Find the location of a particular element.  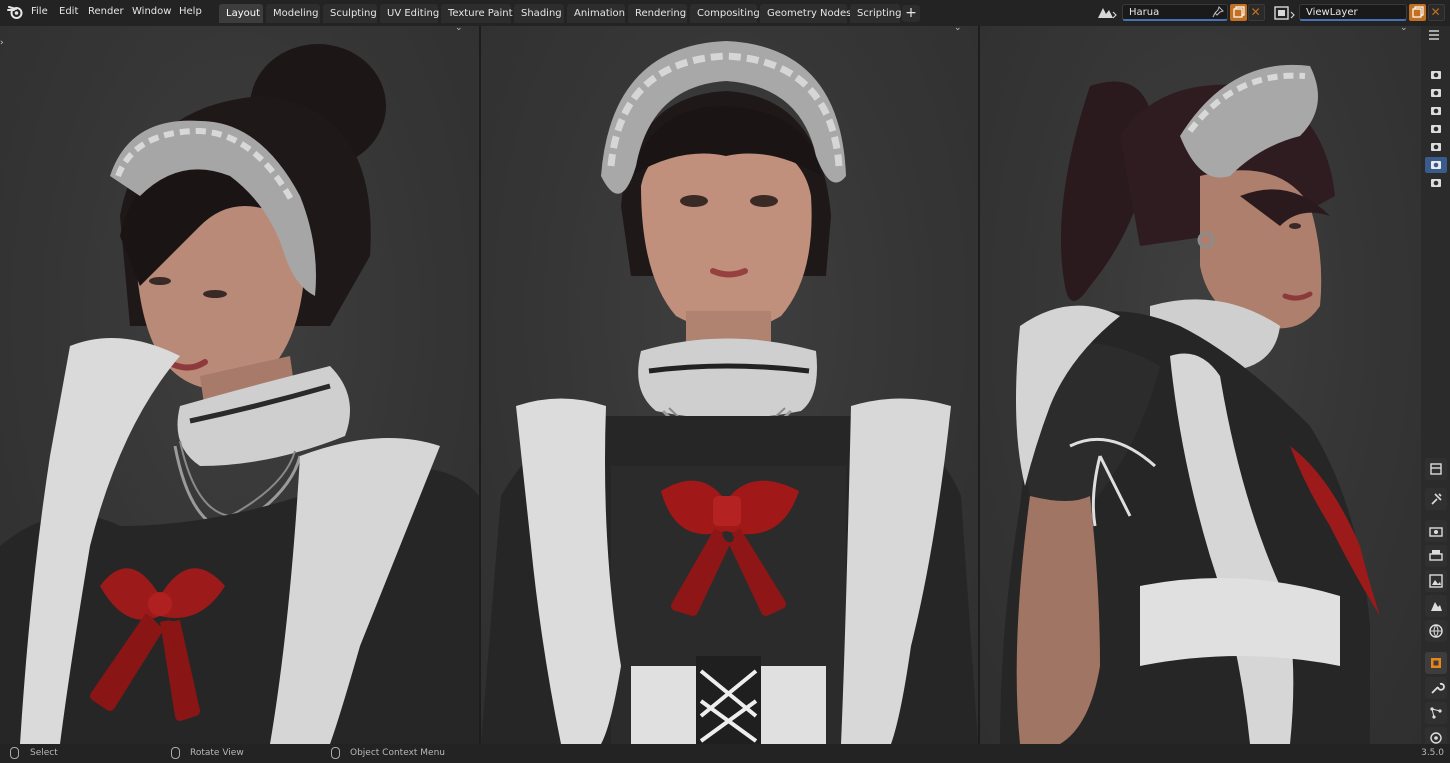

tab-sculpting: Sculpting is located at coordinates (350, 13).